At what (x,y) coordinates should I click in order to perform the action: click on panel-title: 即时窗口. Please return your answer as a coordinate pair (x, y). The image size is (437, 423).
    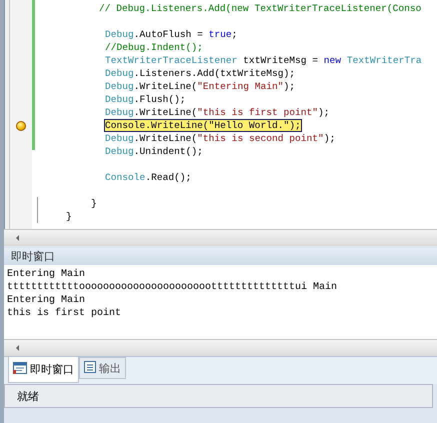
    Looking at the image, I should click on (220, 256).